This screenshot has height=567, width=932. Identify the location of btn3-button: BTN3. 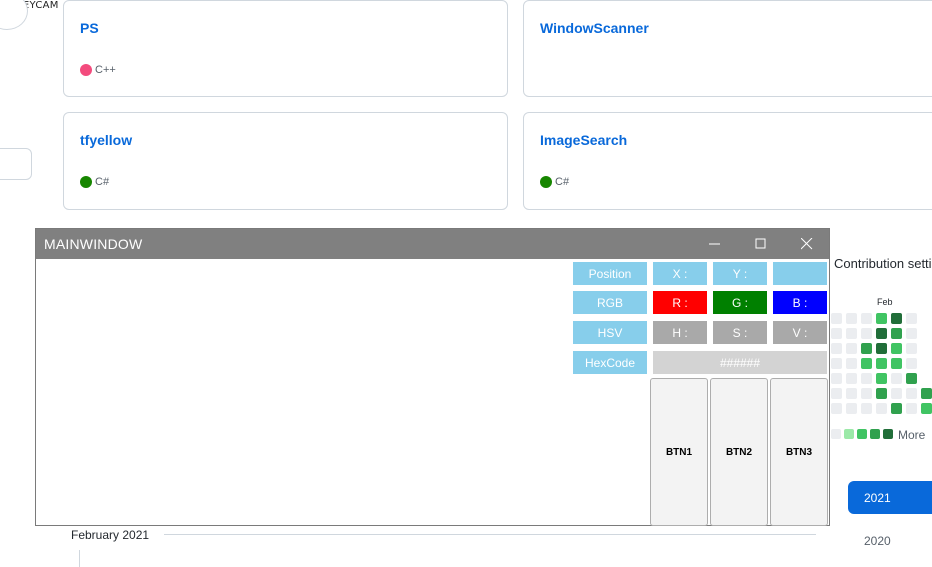
(799, 452).